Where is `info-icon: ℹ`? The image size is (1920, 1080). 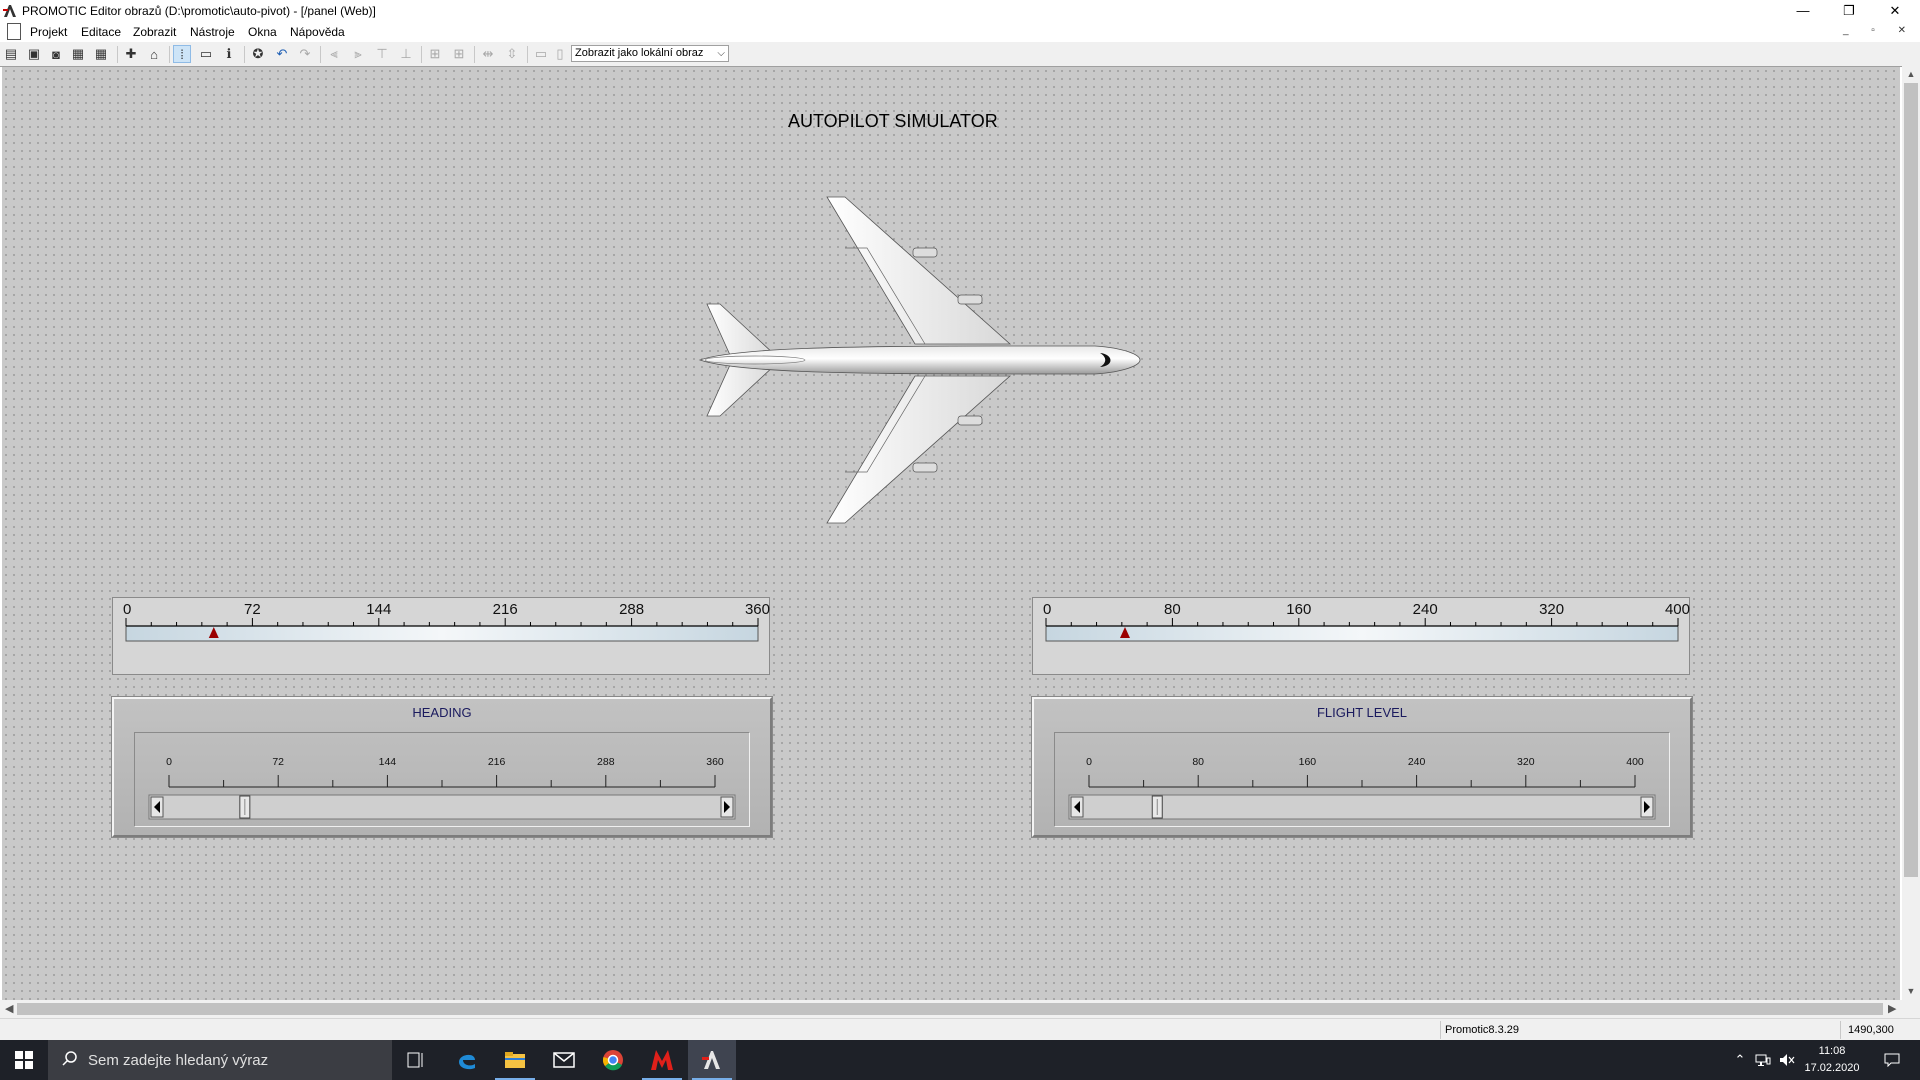
info-icon: ℹ is located at coordinates (229, 54).